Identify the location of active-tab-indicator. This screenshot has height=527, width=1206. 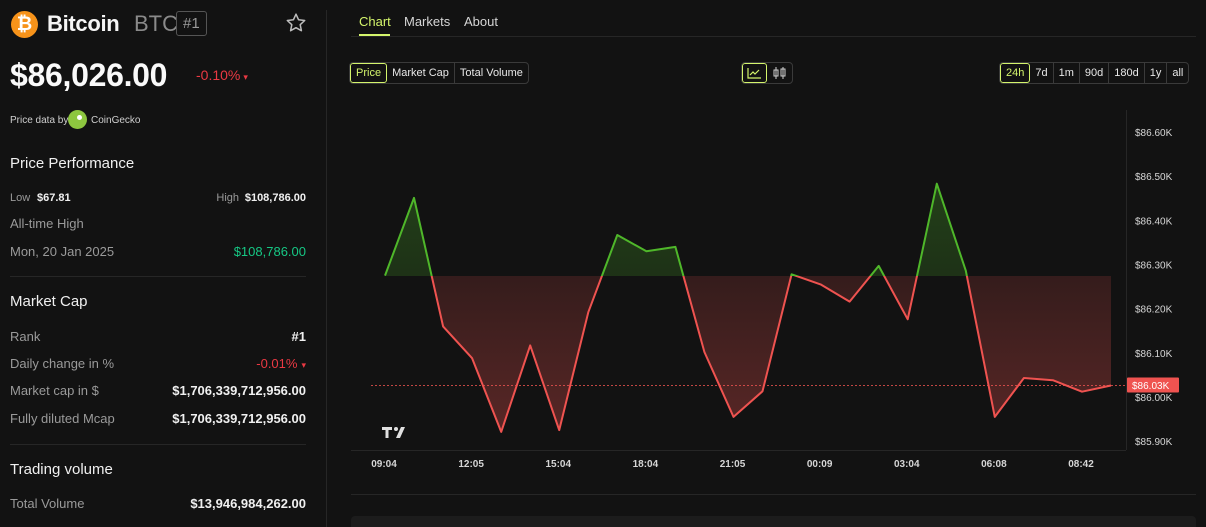
(374, 35).